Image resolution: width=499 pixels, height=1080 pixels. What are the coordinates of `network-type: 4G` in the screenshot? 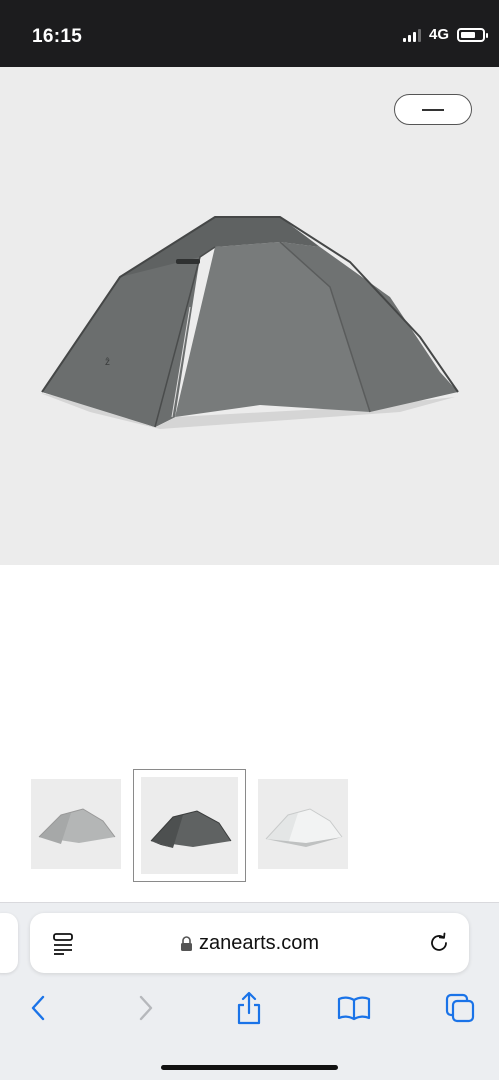 It's located at (438, 34).